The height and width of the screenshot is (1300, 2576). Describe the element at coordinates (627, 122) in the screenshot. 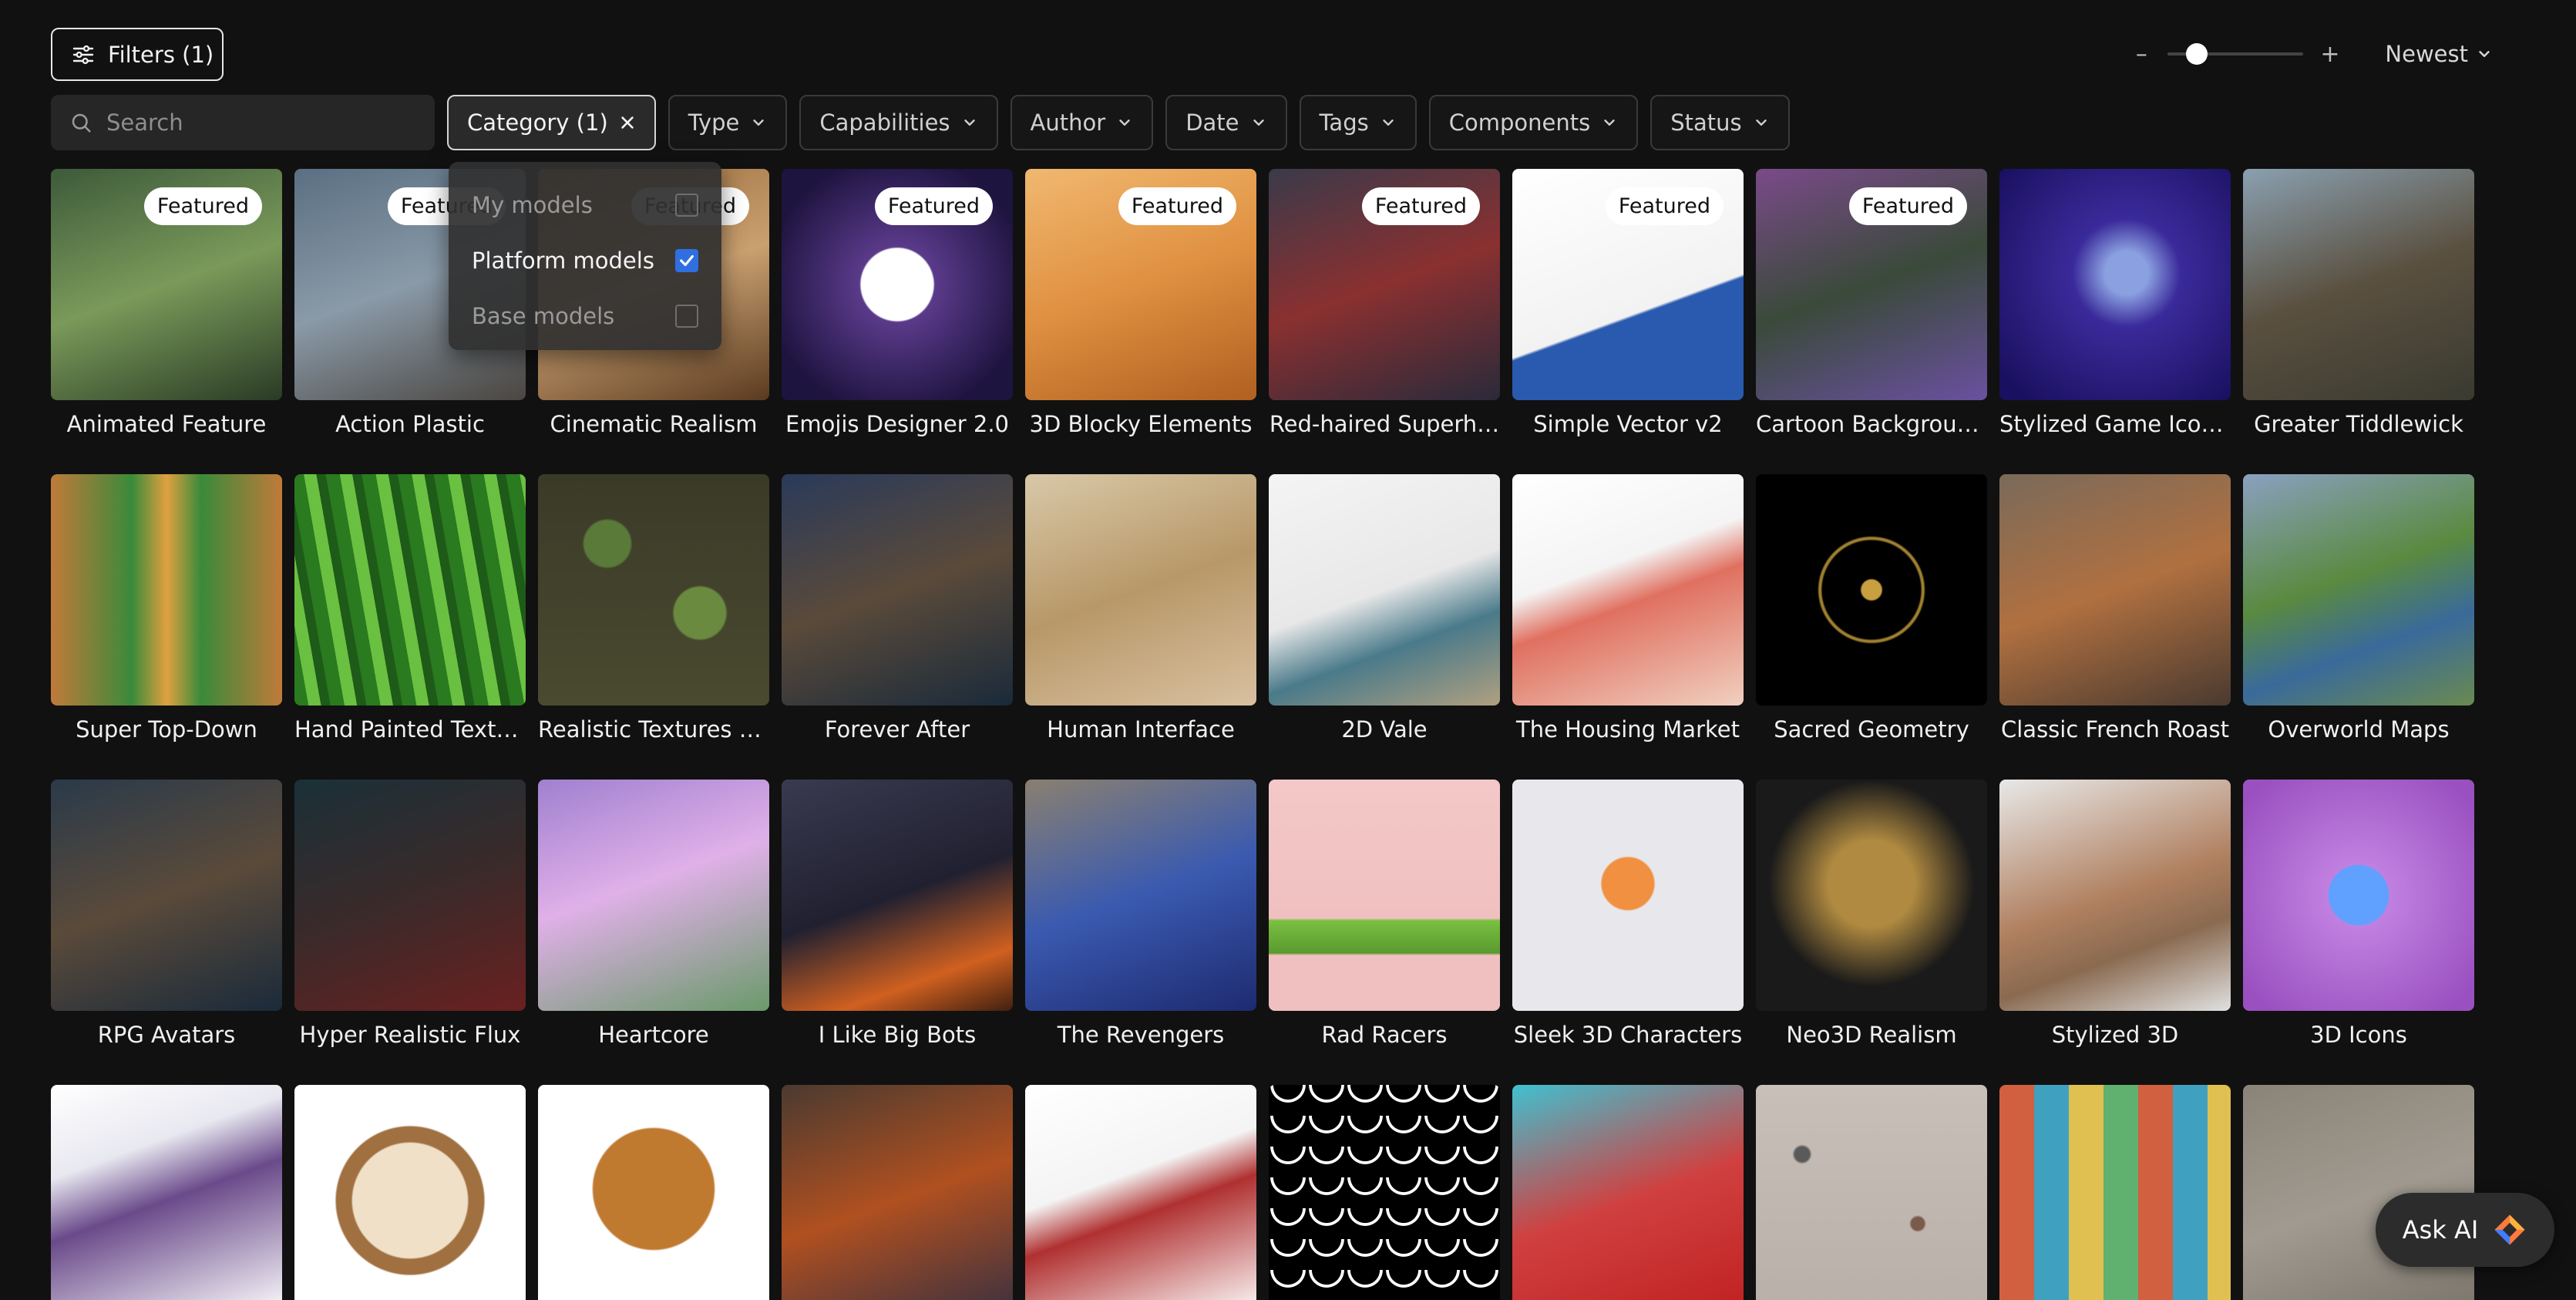

I see `close-icon` at that location.